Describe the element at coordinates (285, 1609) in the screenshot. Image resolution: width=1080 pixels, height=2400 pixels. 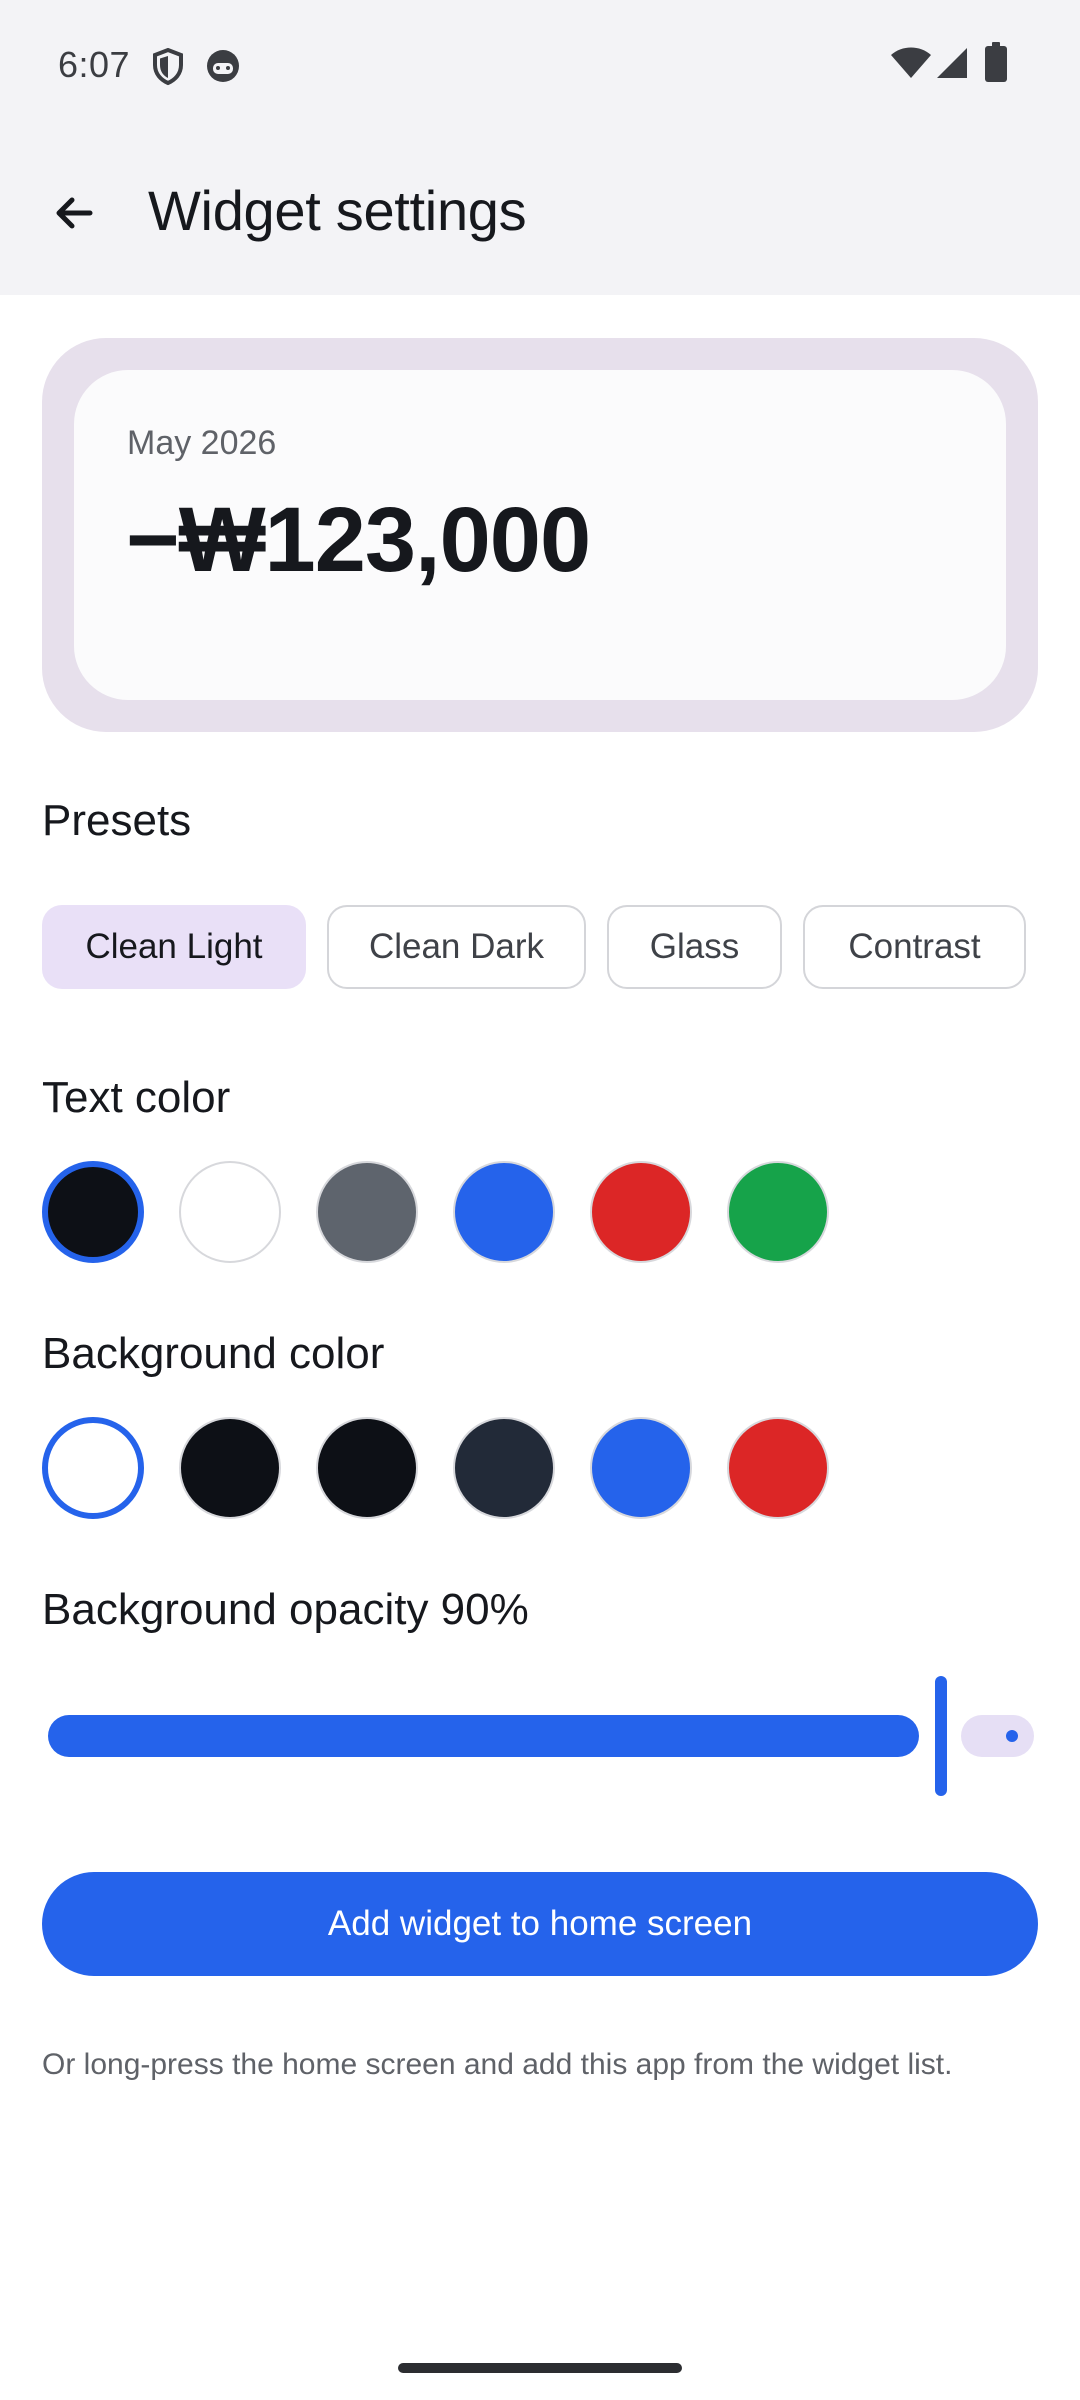
I see `opacity-title: Background opacity 90%` at that location.